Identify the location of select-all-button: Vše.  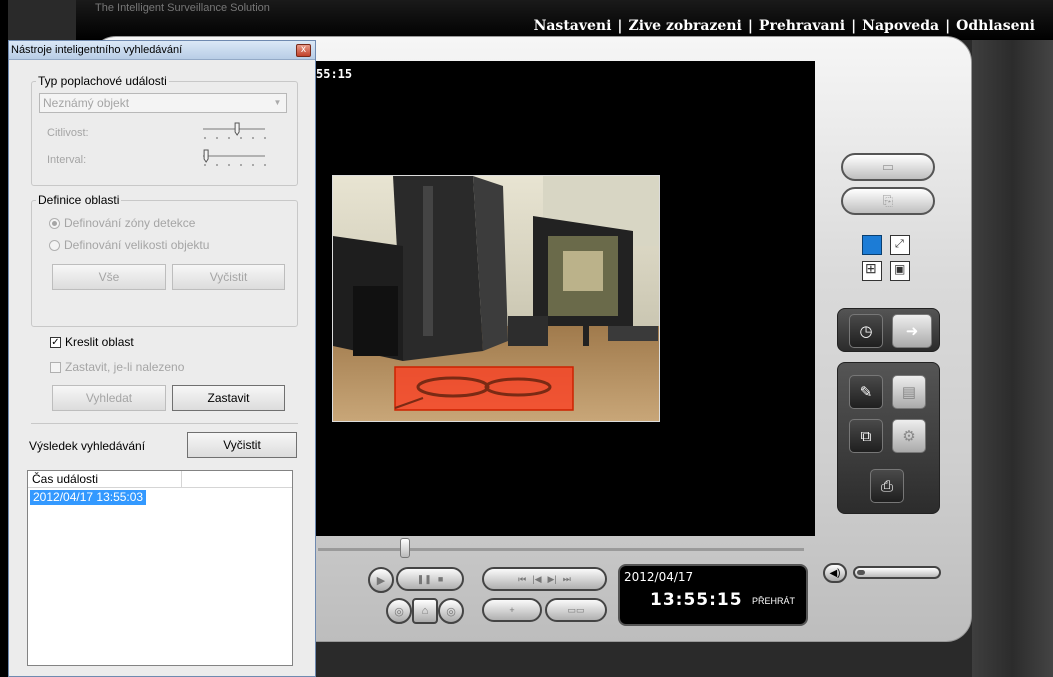
(109, 277).